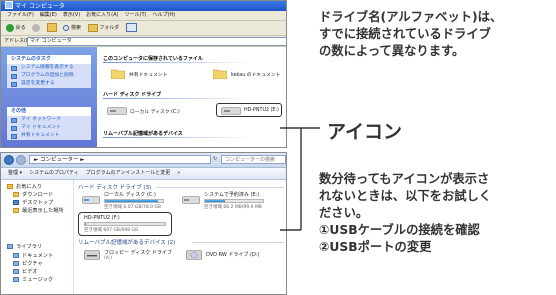 This screenshot has width=556, height=295. Describe the element at coordinates (125, 224) in the screenshot. I see `drive-f-usage-bar` at that location.